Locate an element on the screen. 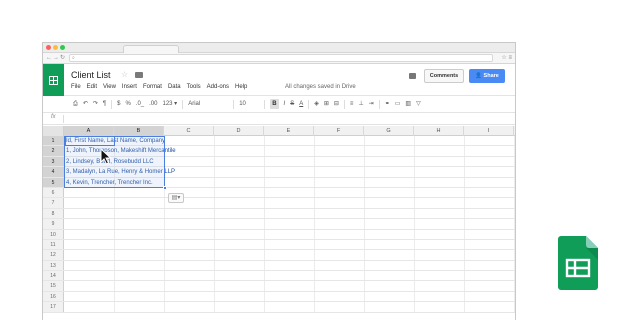  row-cells: 3, Madalyn, La Rue, Henry & Homer LLP is located at coordinates (289, 172).